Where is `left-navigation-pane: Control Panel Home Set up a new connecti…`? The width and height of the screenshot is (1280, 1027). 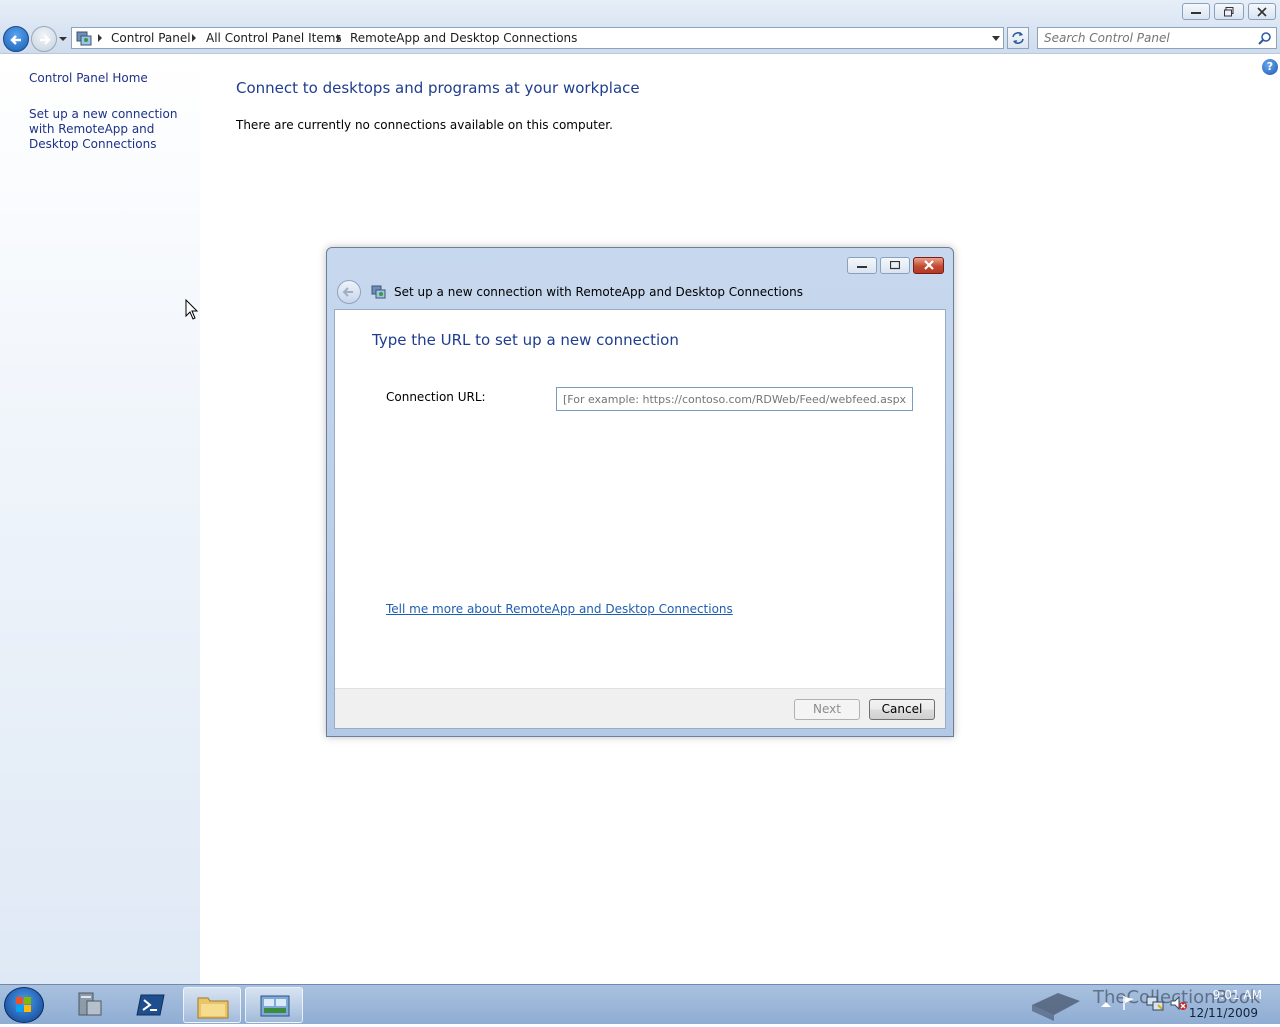 left-navigation-pane: Control Panel Home Set up a new connecti… is located at coordinates (100, 519).